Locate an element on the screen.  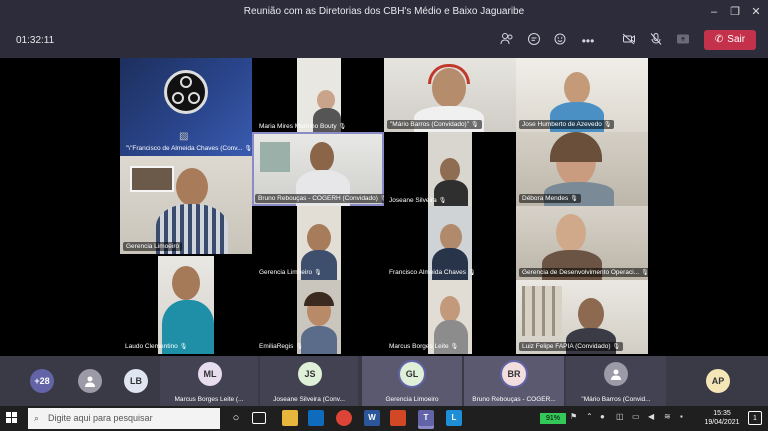
participant-avatar: BR is located at coordinates (514, 374).